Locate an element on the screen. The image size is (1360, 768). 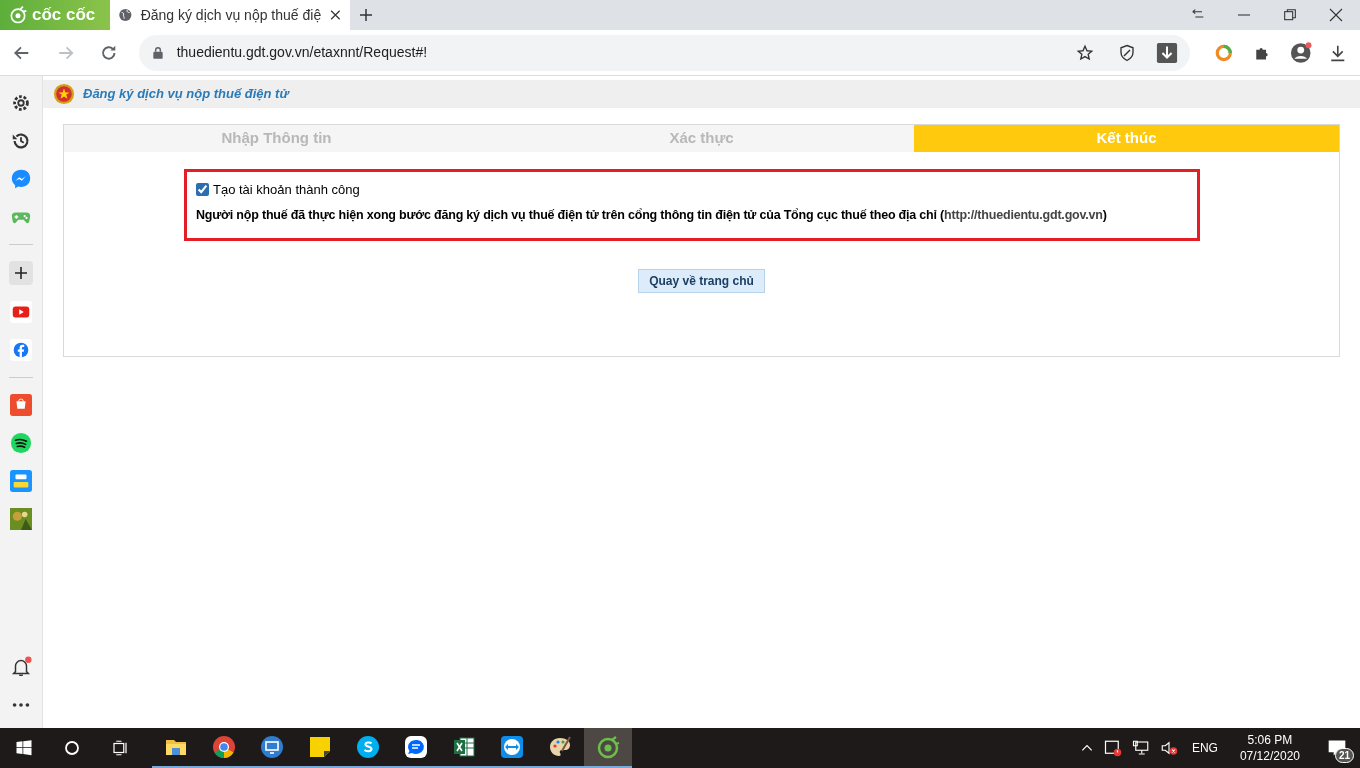
globe-icon is located at coordinates (125, 15).